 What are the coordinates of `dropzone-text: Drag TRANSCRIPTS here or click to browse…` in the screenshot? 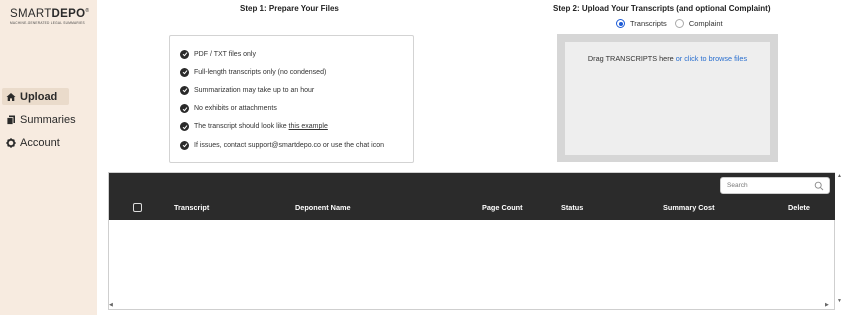 It's located at (667, 58).